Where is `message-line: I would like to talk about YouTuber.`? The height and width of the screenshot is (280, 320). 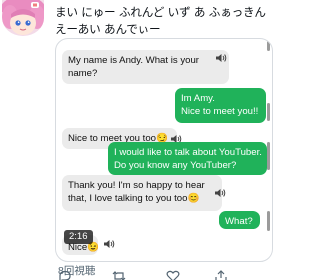
message-line: I would like to talk about YouTuber. is located at coordinates (188, 152).